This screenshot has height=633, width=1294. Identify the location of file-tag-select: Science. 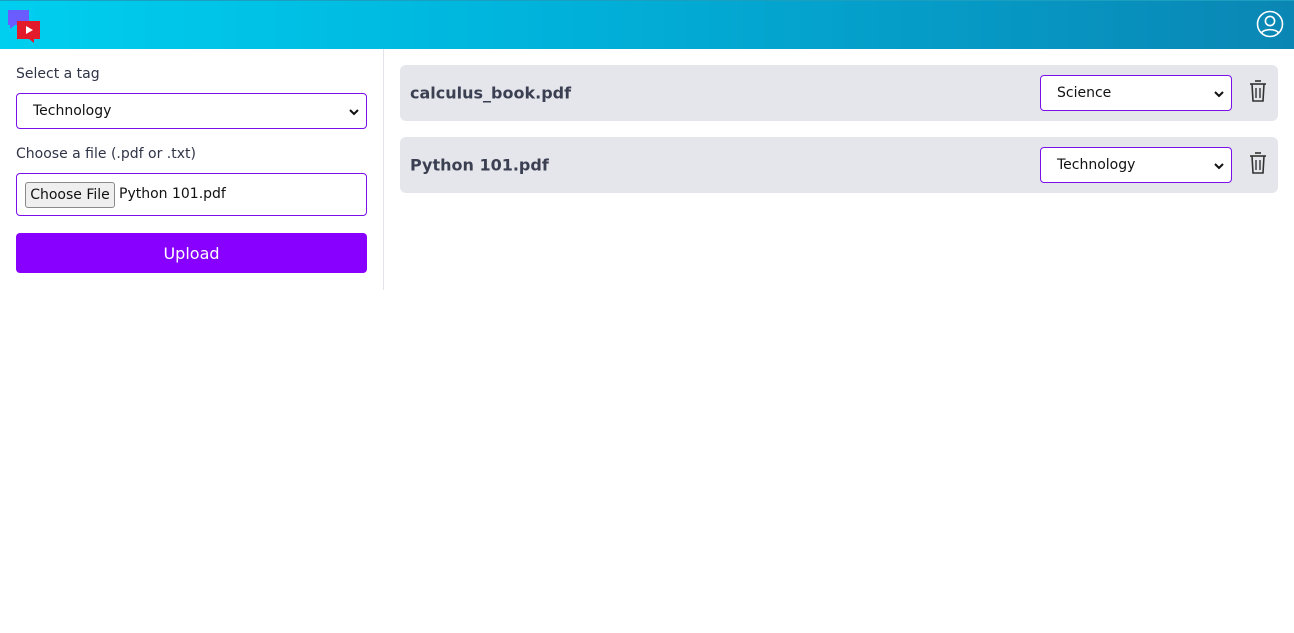
(1136, 93).